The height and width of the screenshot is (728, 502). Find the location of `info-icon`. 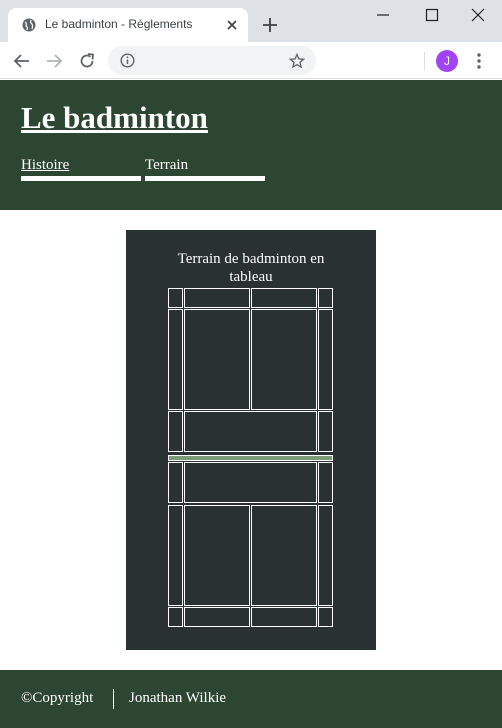

info-icon is located at coordinates (127, 60).